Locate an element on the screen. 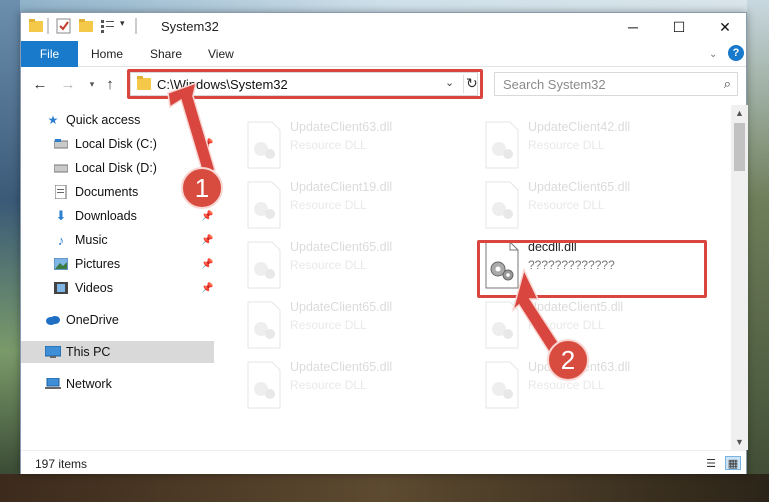  search-placeholder: Search System32 is located at coordinates (554, 84).